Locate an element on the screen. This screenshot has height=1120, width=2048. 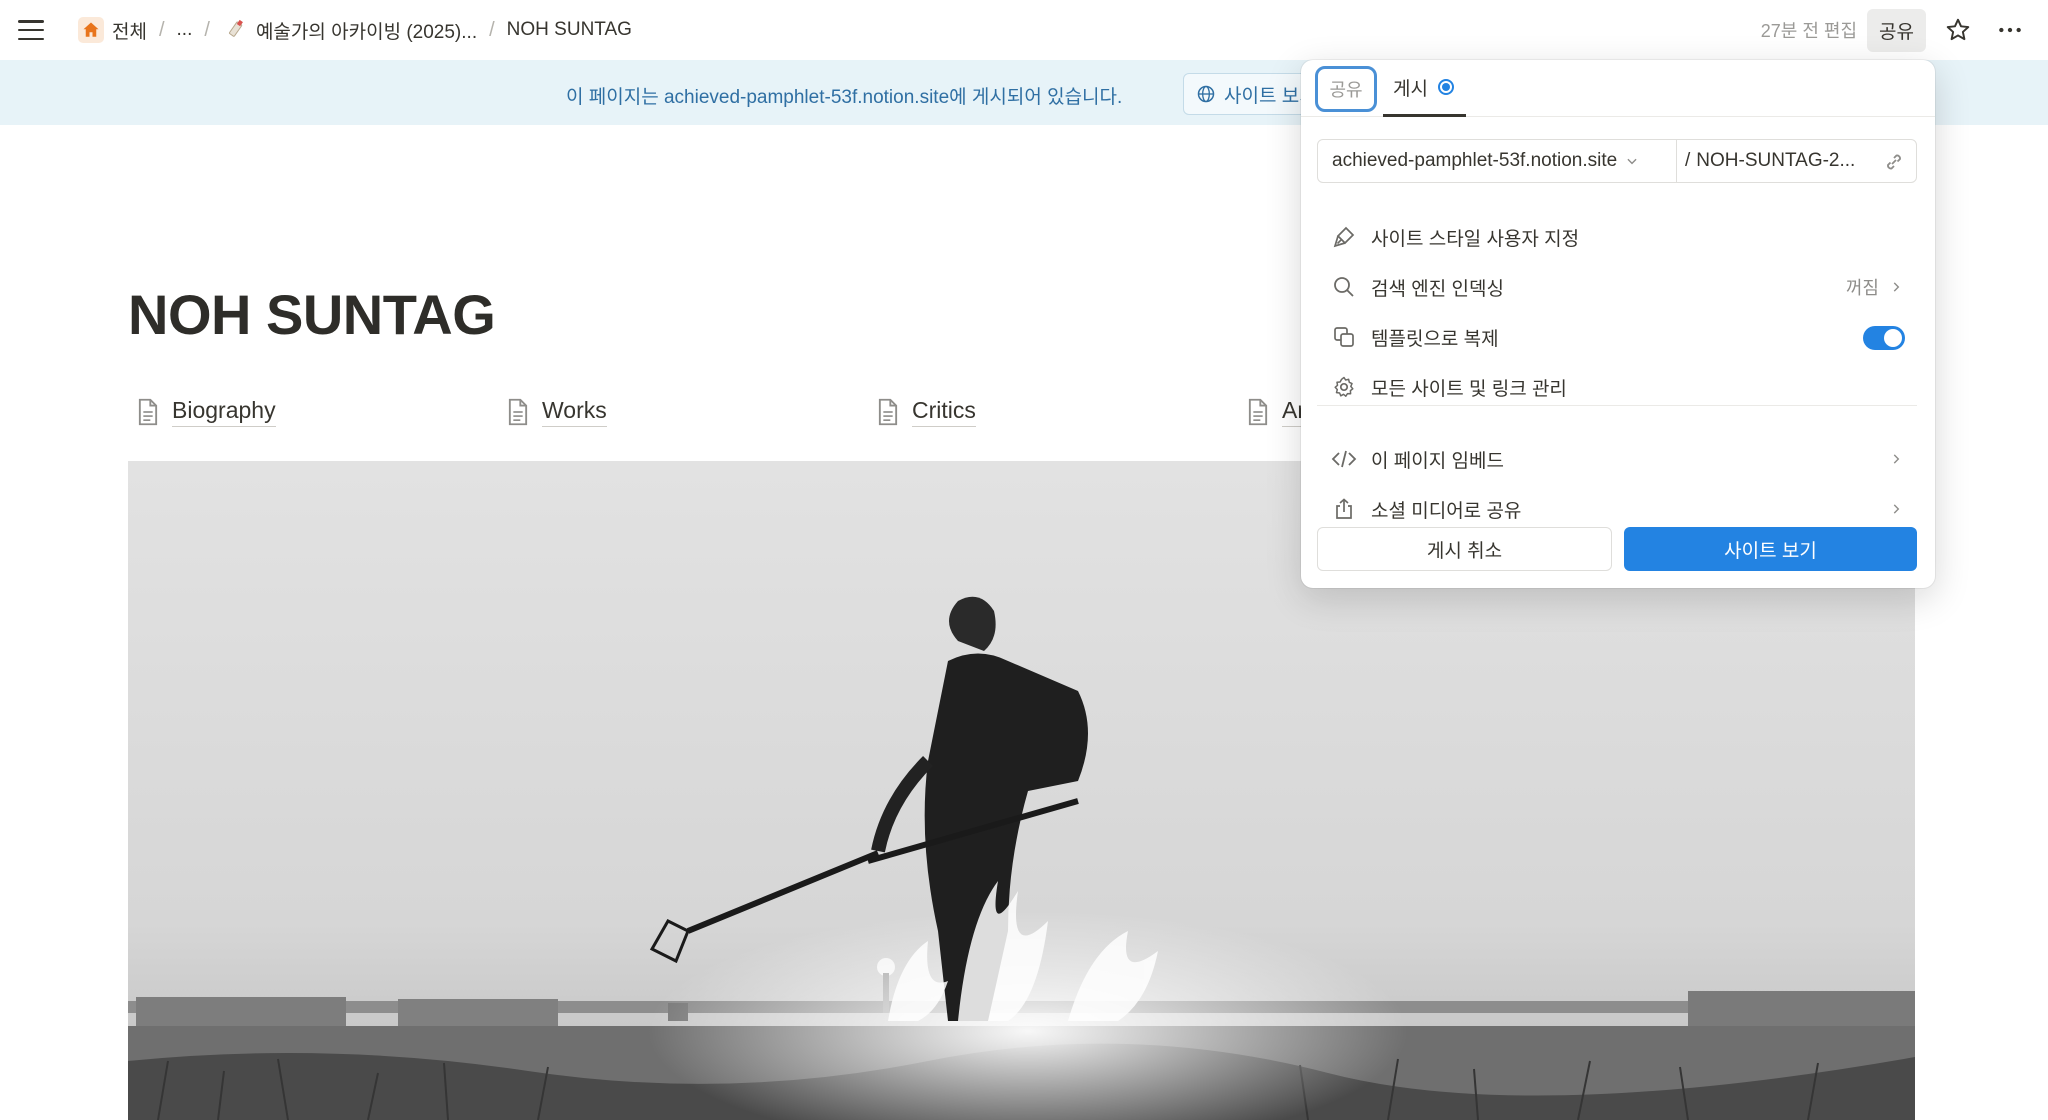
chevron-down-icon is located at coordinates (1632, 161).